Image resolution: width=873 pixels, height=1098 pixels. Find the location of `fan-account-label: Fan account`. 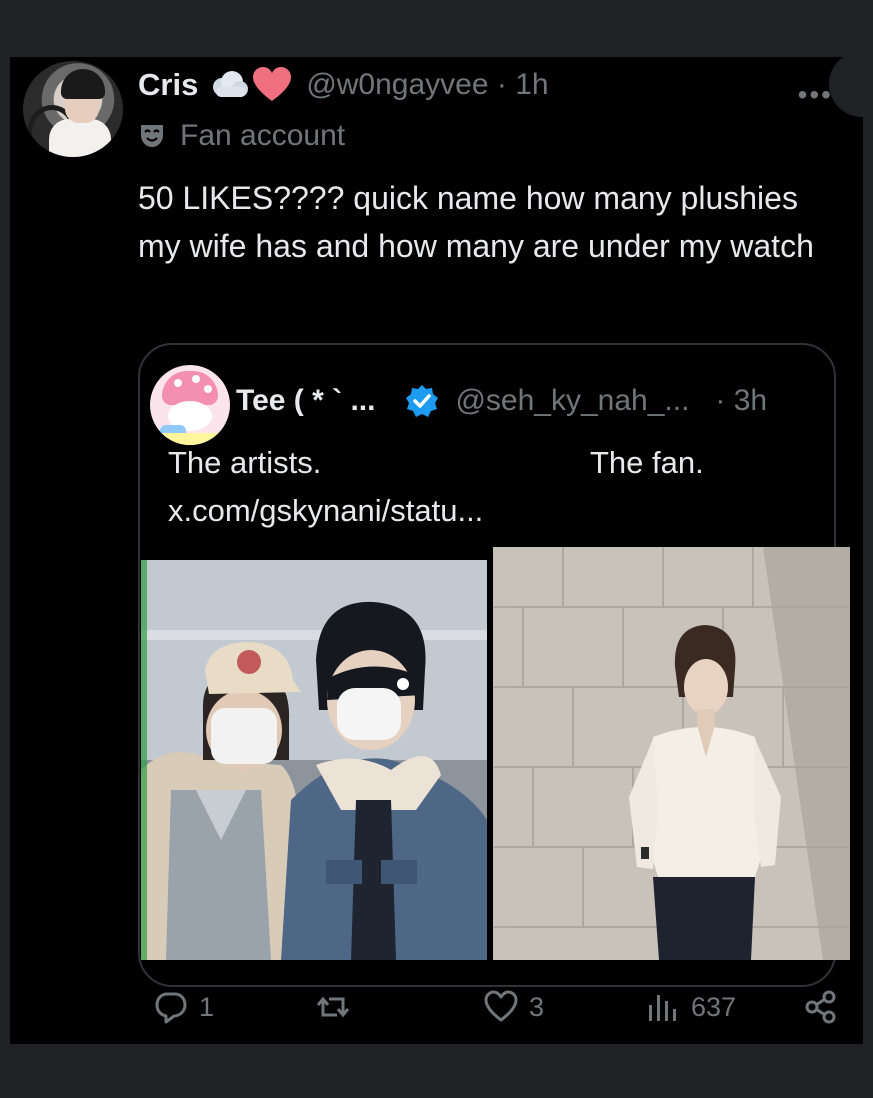

fan-account-label: Fan account is located at coordinates (241, 136).